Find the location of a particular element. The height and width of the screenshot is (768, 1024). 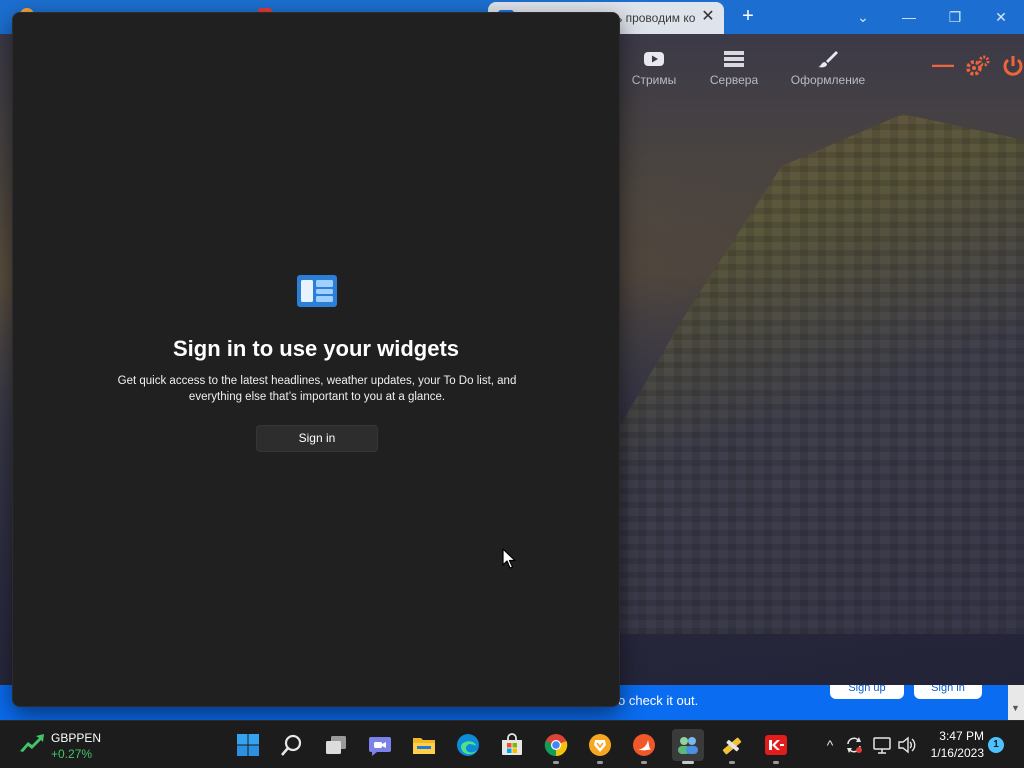

volume-icon is located at coordinates (907, 745).